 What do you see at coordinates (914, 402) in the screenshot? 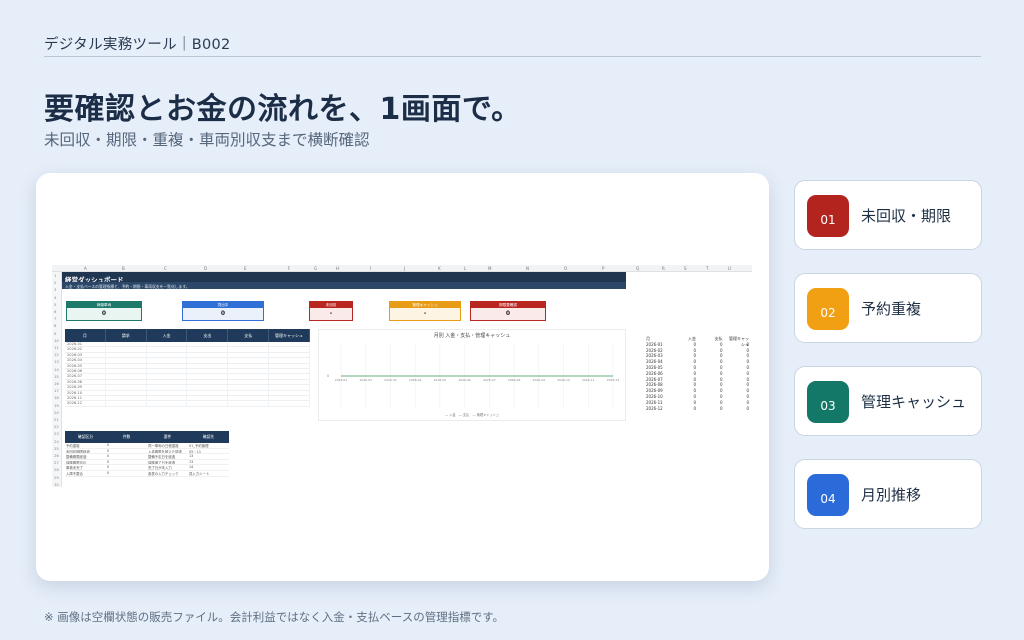
I see `card-label: 管理キャッシュ` at bounding box center [914, 402].